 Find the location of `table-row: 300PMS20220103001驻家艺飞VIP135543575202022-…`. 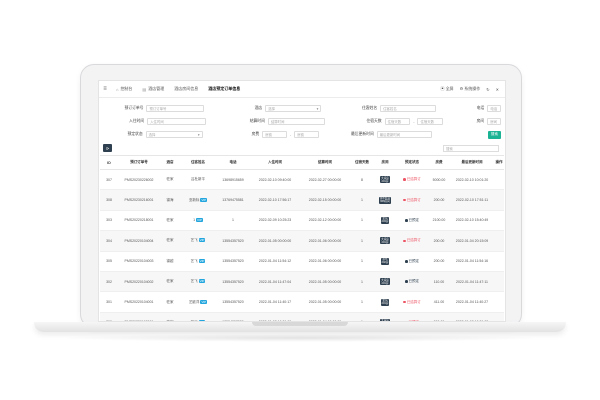

table-row: 300PMS20220103001驻家艺飞VIP135543575202022-… is located at coordinates (302, 317).